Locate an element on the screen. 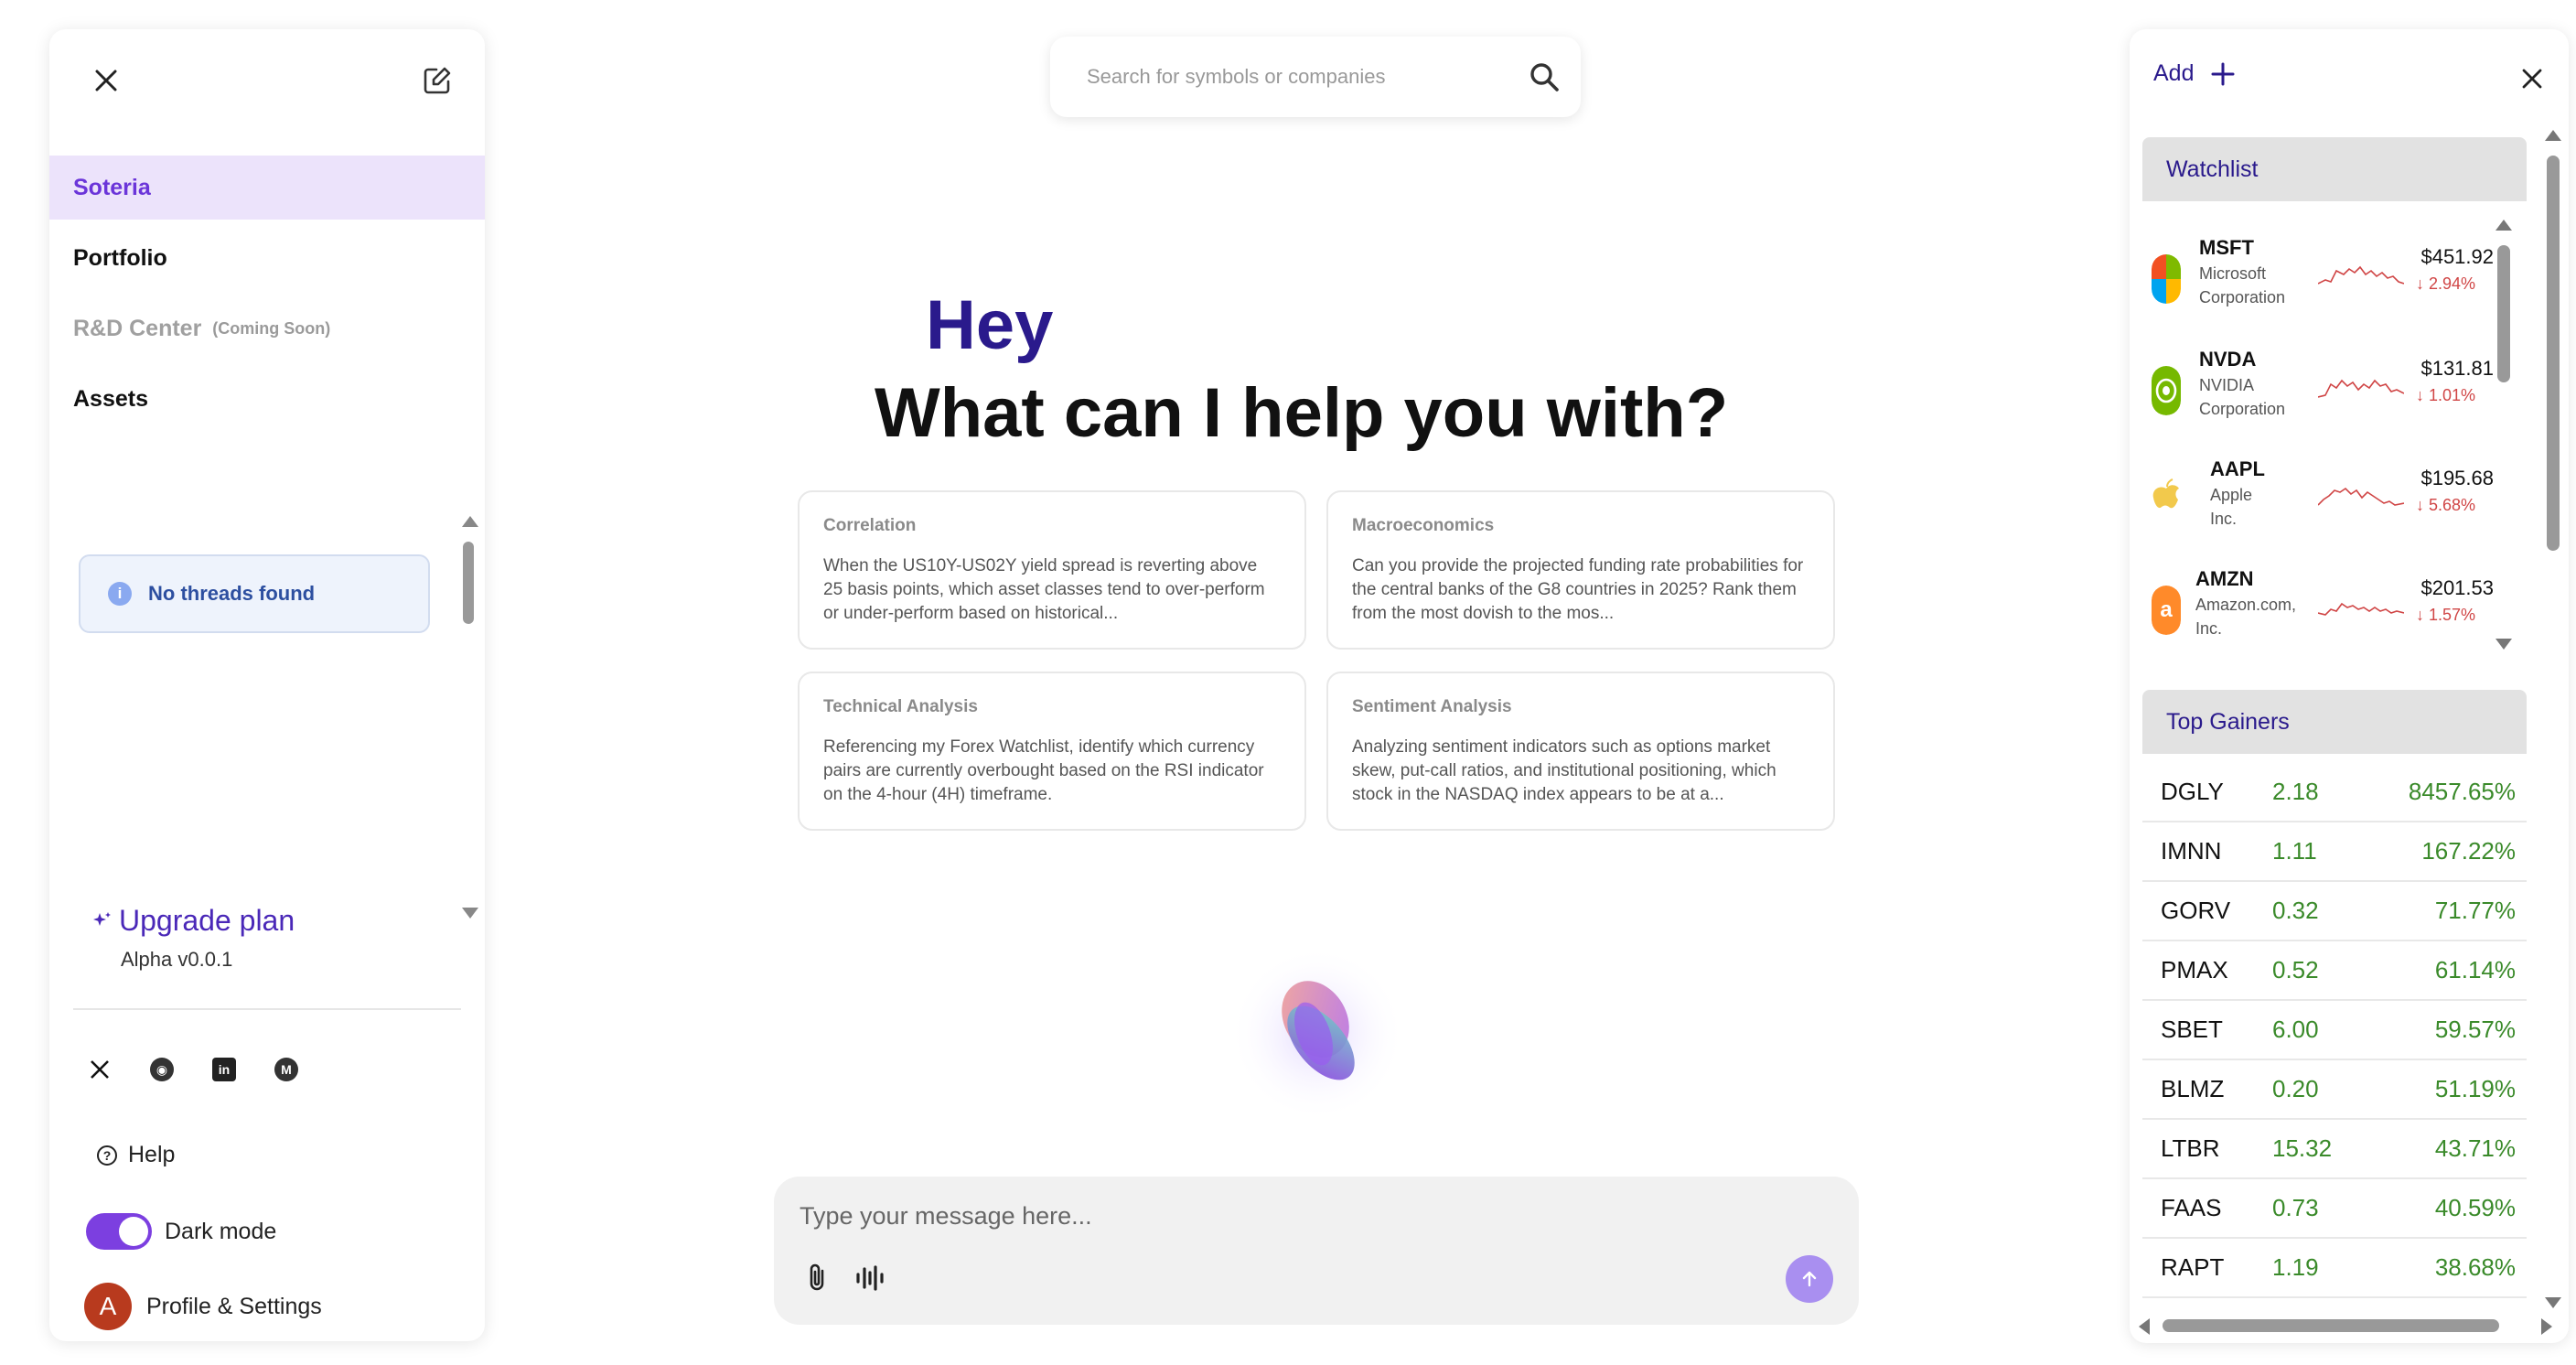 Image resolution: width=2576 pixels, height=1365 pixels. search-input is located at coordinates (1298, 77).